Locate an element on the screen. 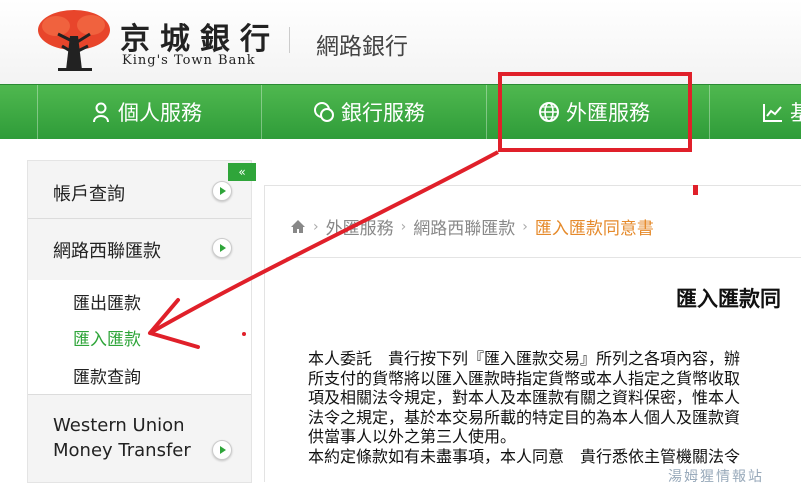 This screenshot has height=486, width=801. main-nav: 個人服務 銀行服務 外匯服務 基 is located at coordinates (400, 111).